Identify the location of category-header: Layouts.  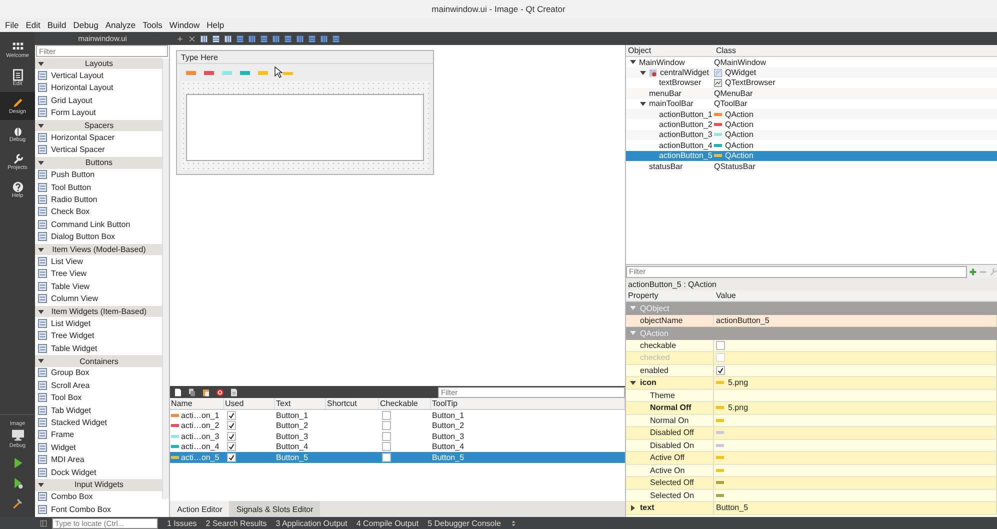
(98, 63).